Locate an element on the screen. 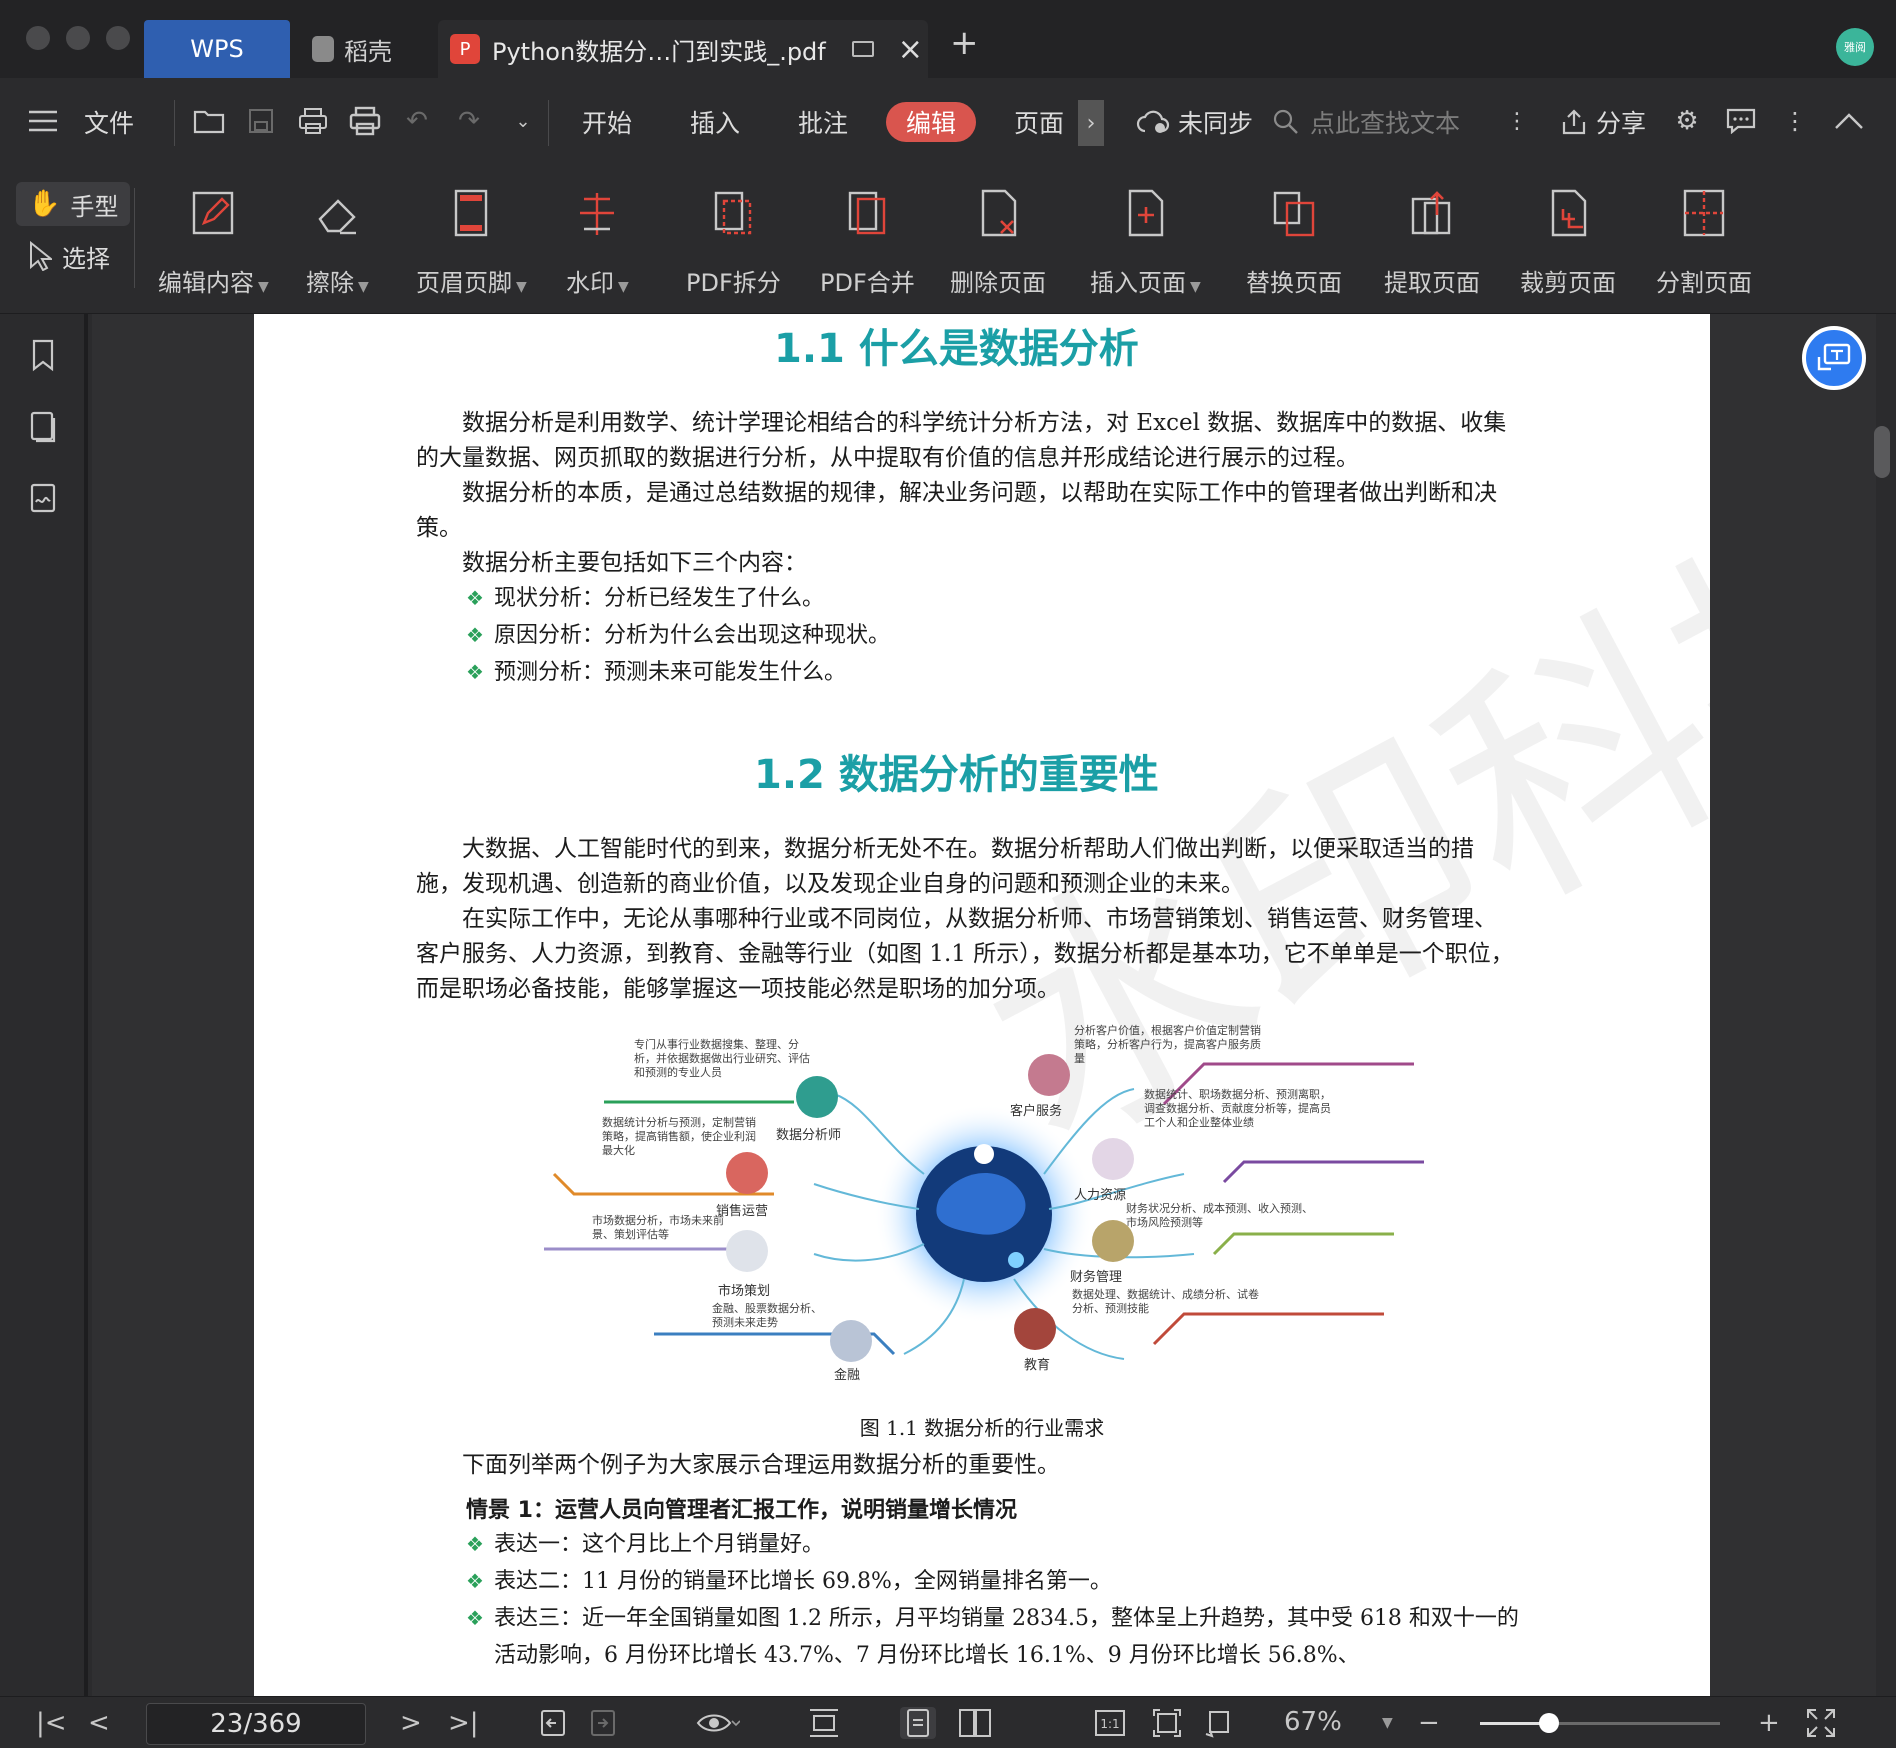 The image size is (1896, 1748). sales-operations-avatar is located at coordinates (747, 1173).